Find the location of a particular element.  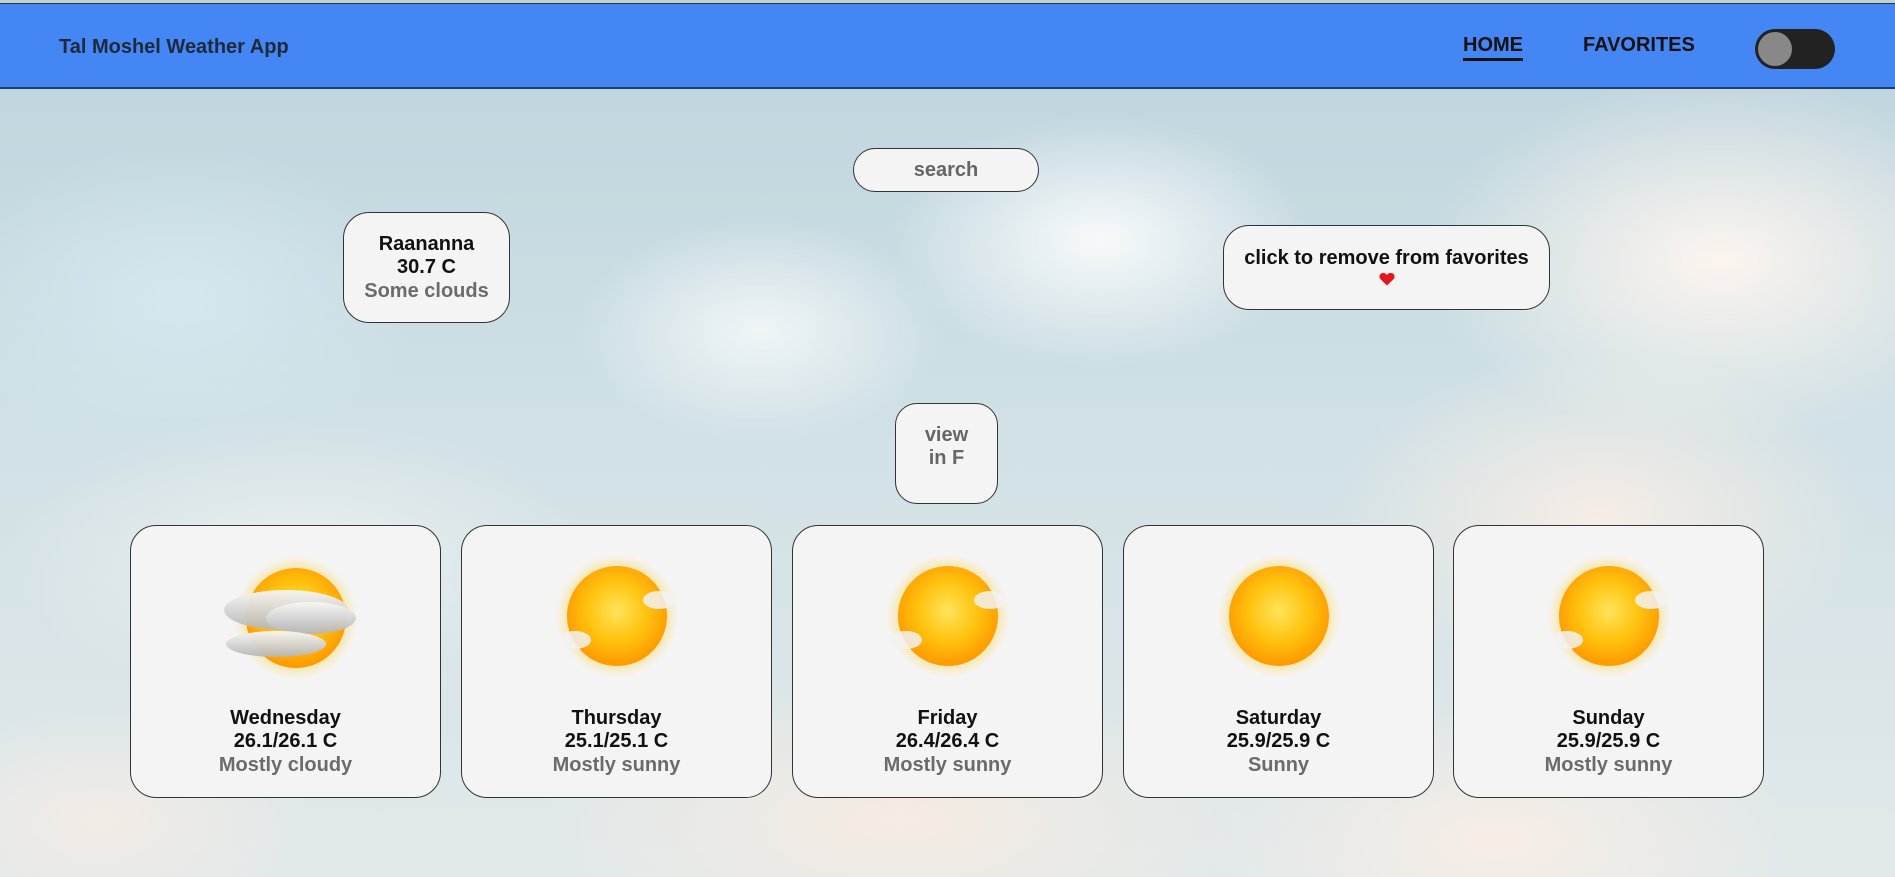

forecast-day: Saturday is located at coordinates (1278, 718).